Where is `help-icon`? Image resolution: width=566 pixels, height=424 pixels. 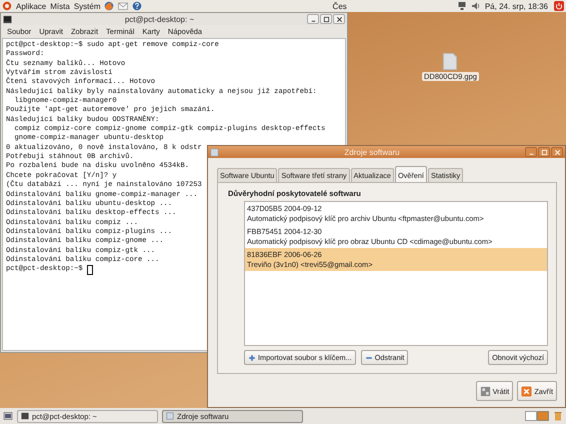 help-icon is located at coordinates (137, 6).